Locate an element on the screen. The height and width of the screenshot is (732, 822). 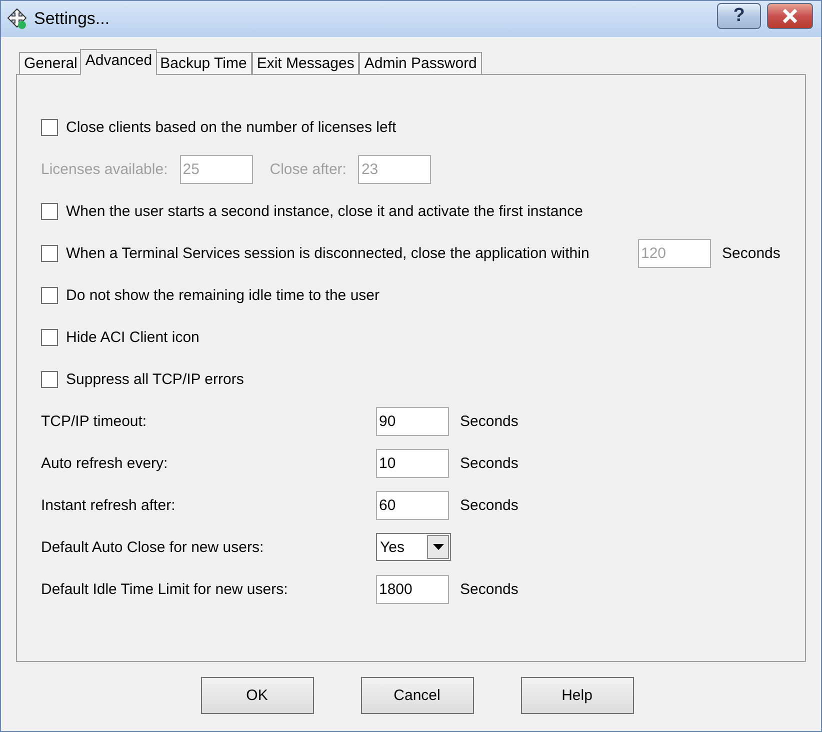
dialog-button: Help is located at coordinates (577, 695).